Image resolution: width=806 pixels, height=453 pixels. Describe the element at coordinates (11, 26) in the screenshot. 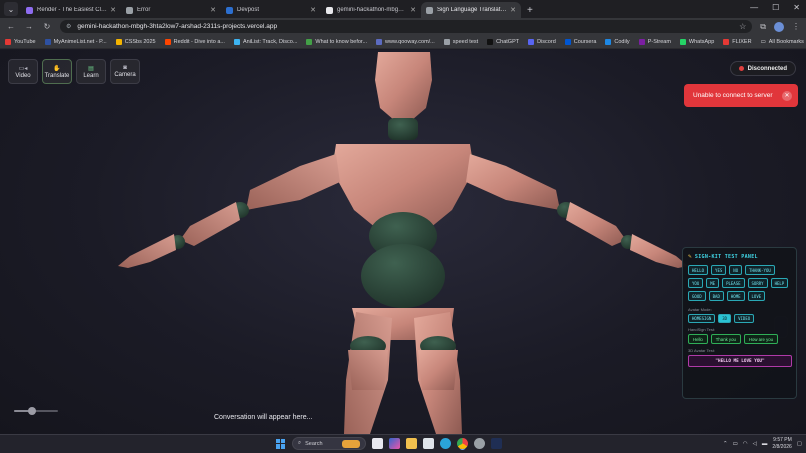

I see `back-icon: ←` at that location.